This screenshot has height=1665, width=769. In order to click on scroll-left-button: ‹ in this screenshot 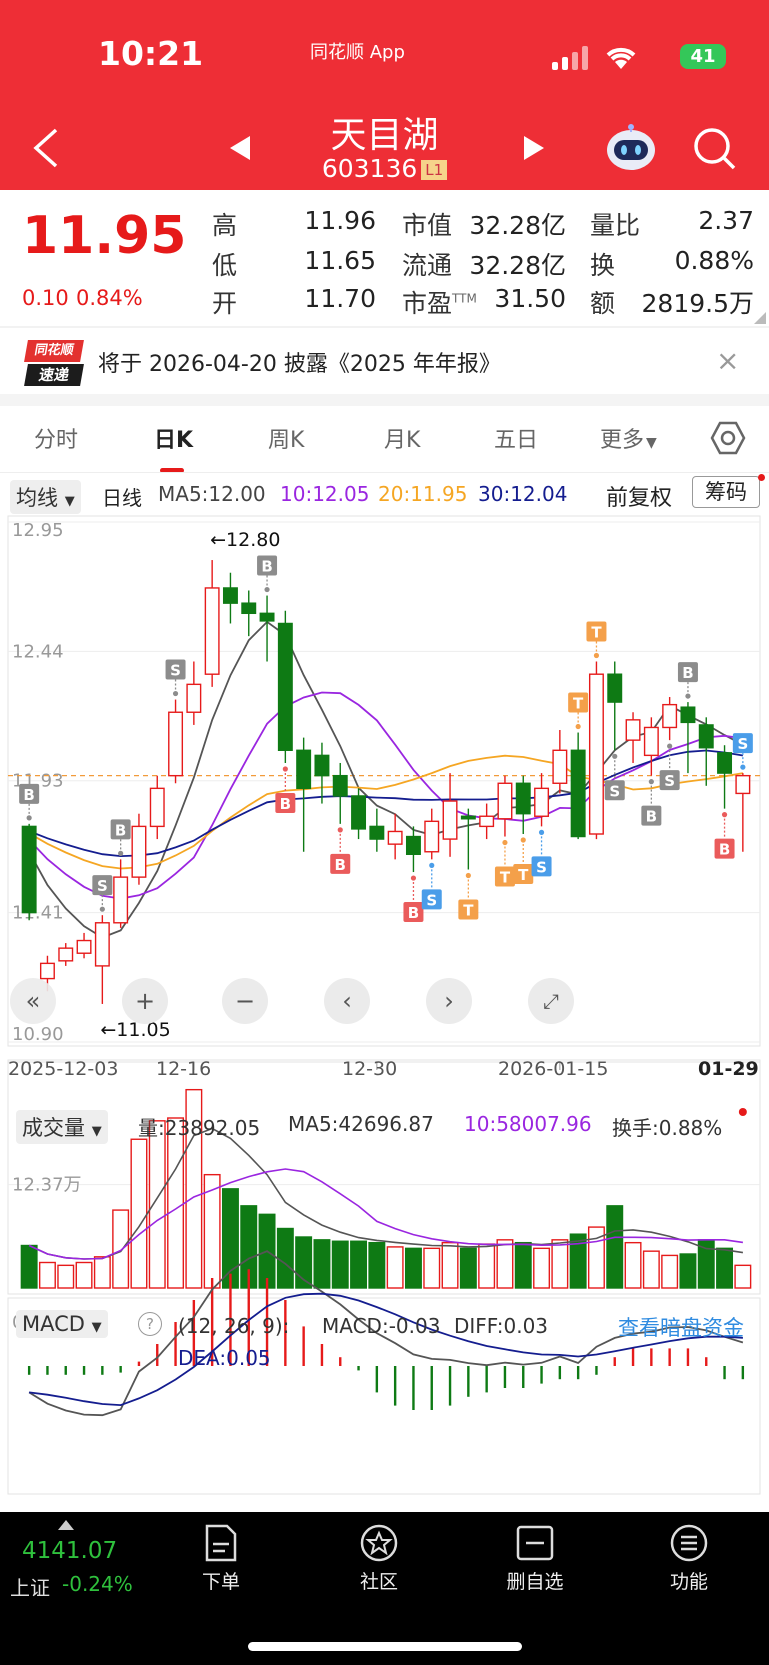, I will do `click(347, 1001)`.